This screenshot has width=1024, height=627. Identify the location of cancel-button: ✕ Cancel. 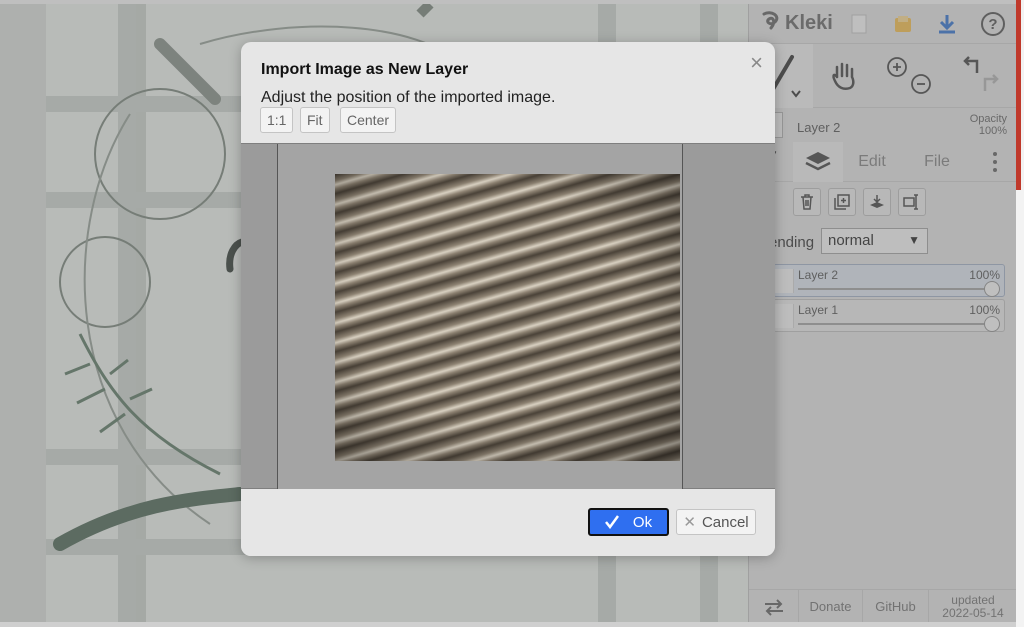
(716, 522).